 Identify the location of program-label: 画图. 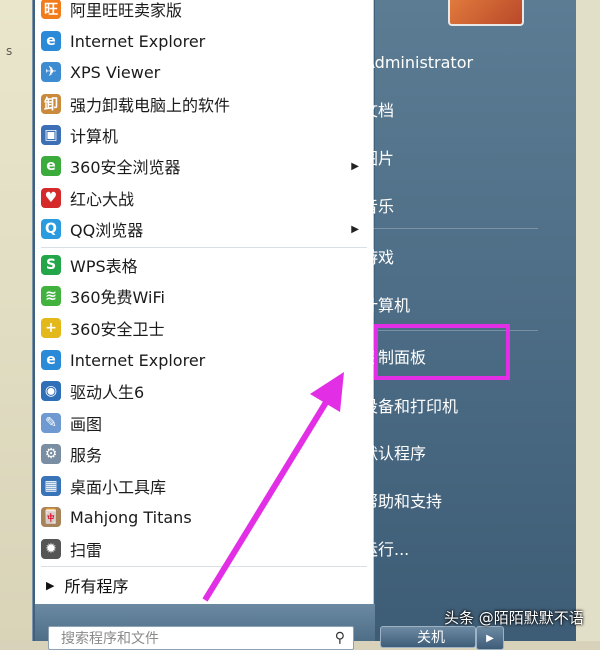
(86, 424).